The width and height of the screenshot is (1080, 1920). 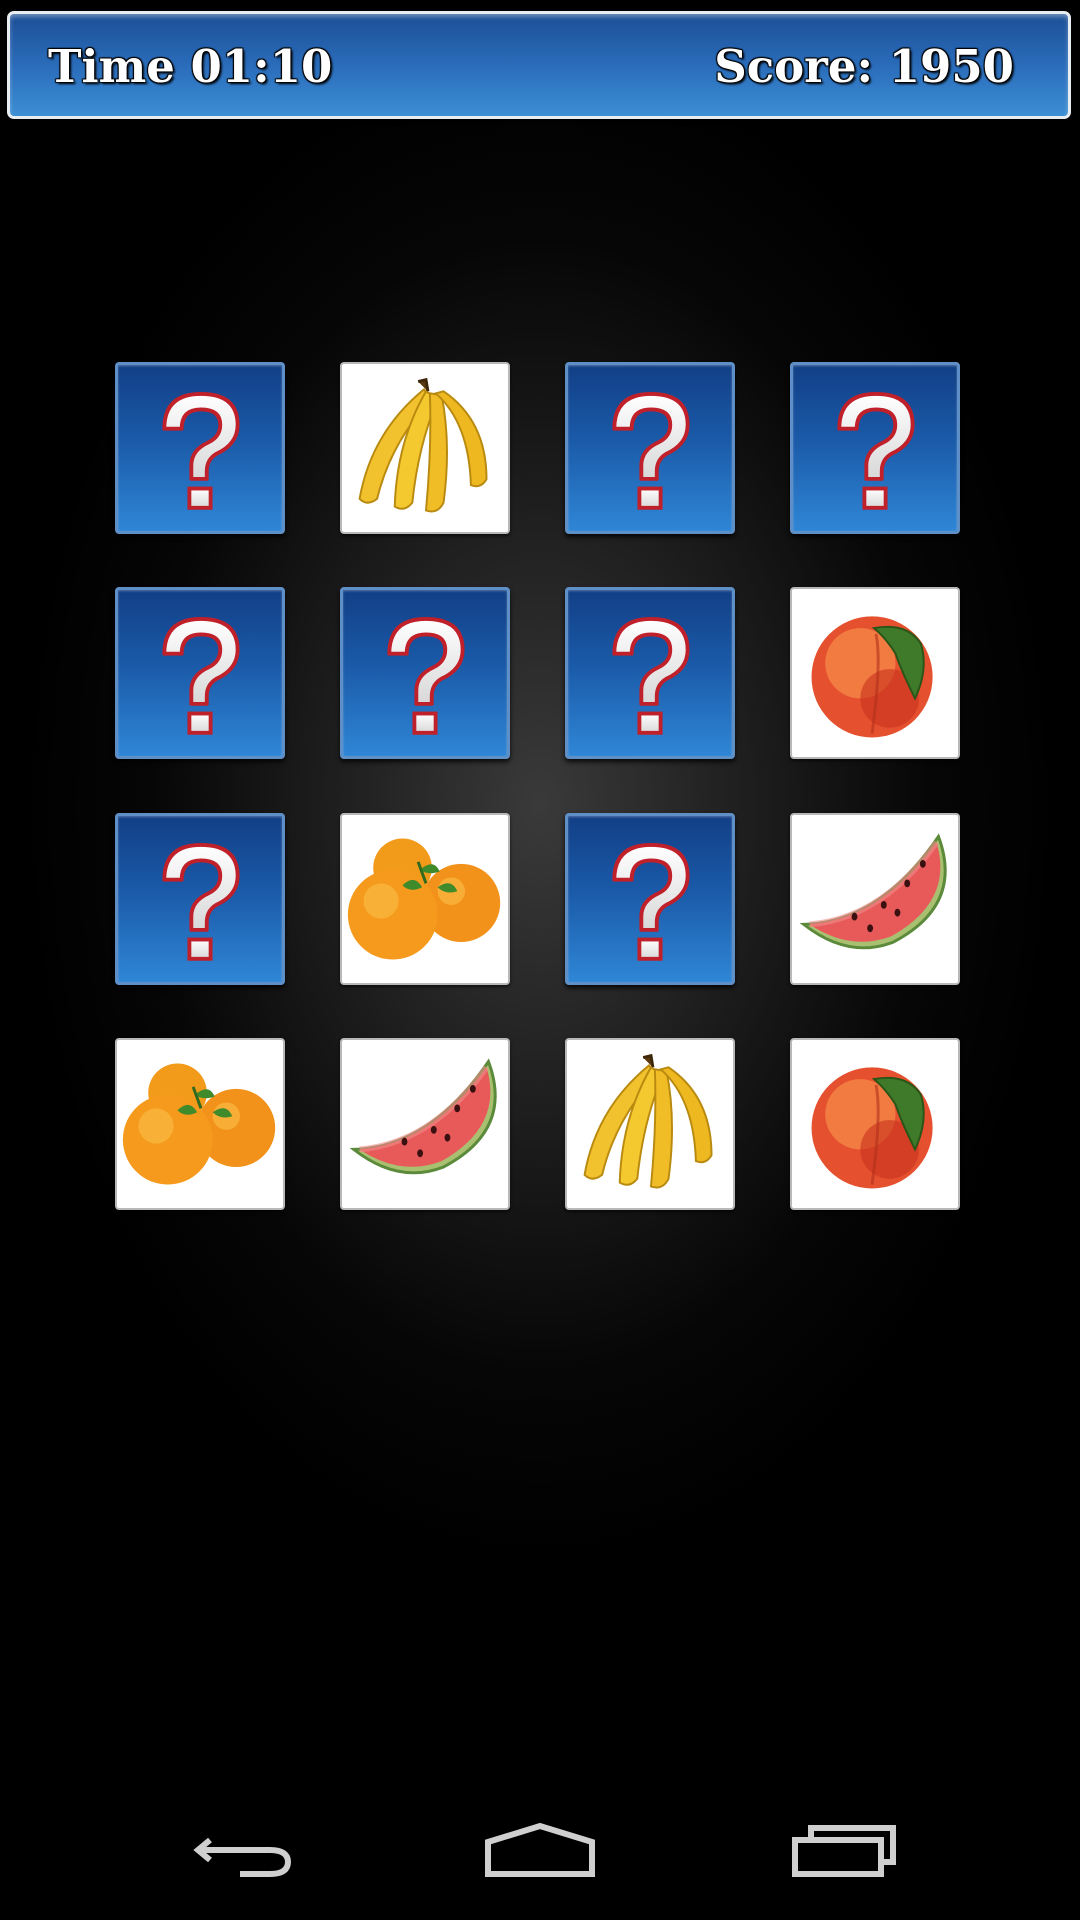 What do you see at coordinates (242, 1857) in the screenshot?
I see `back-icon` at bounding box center [242, 1857].